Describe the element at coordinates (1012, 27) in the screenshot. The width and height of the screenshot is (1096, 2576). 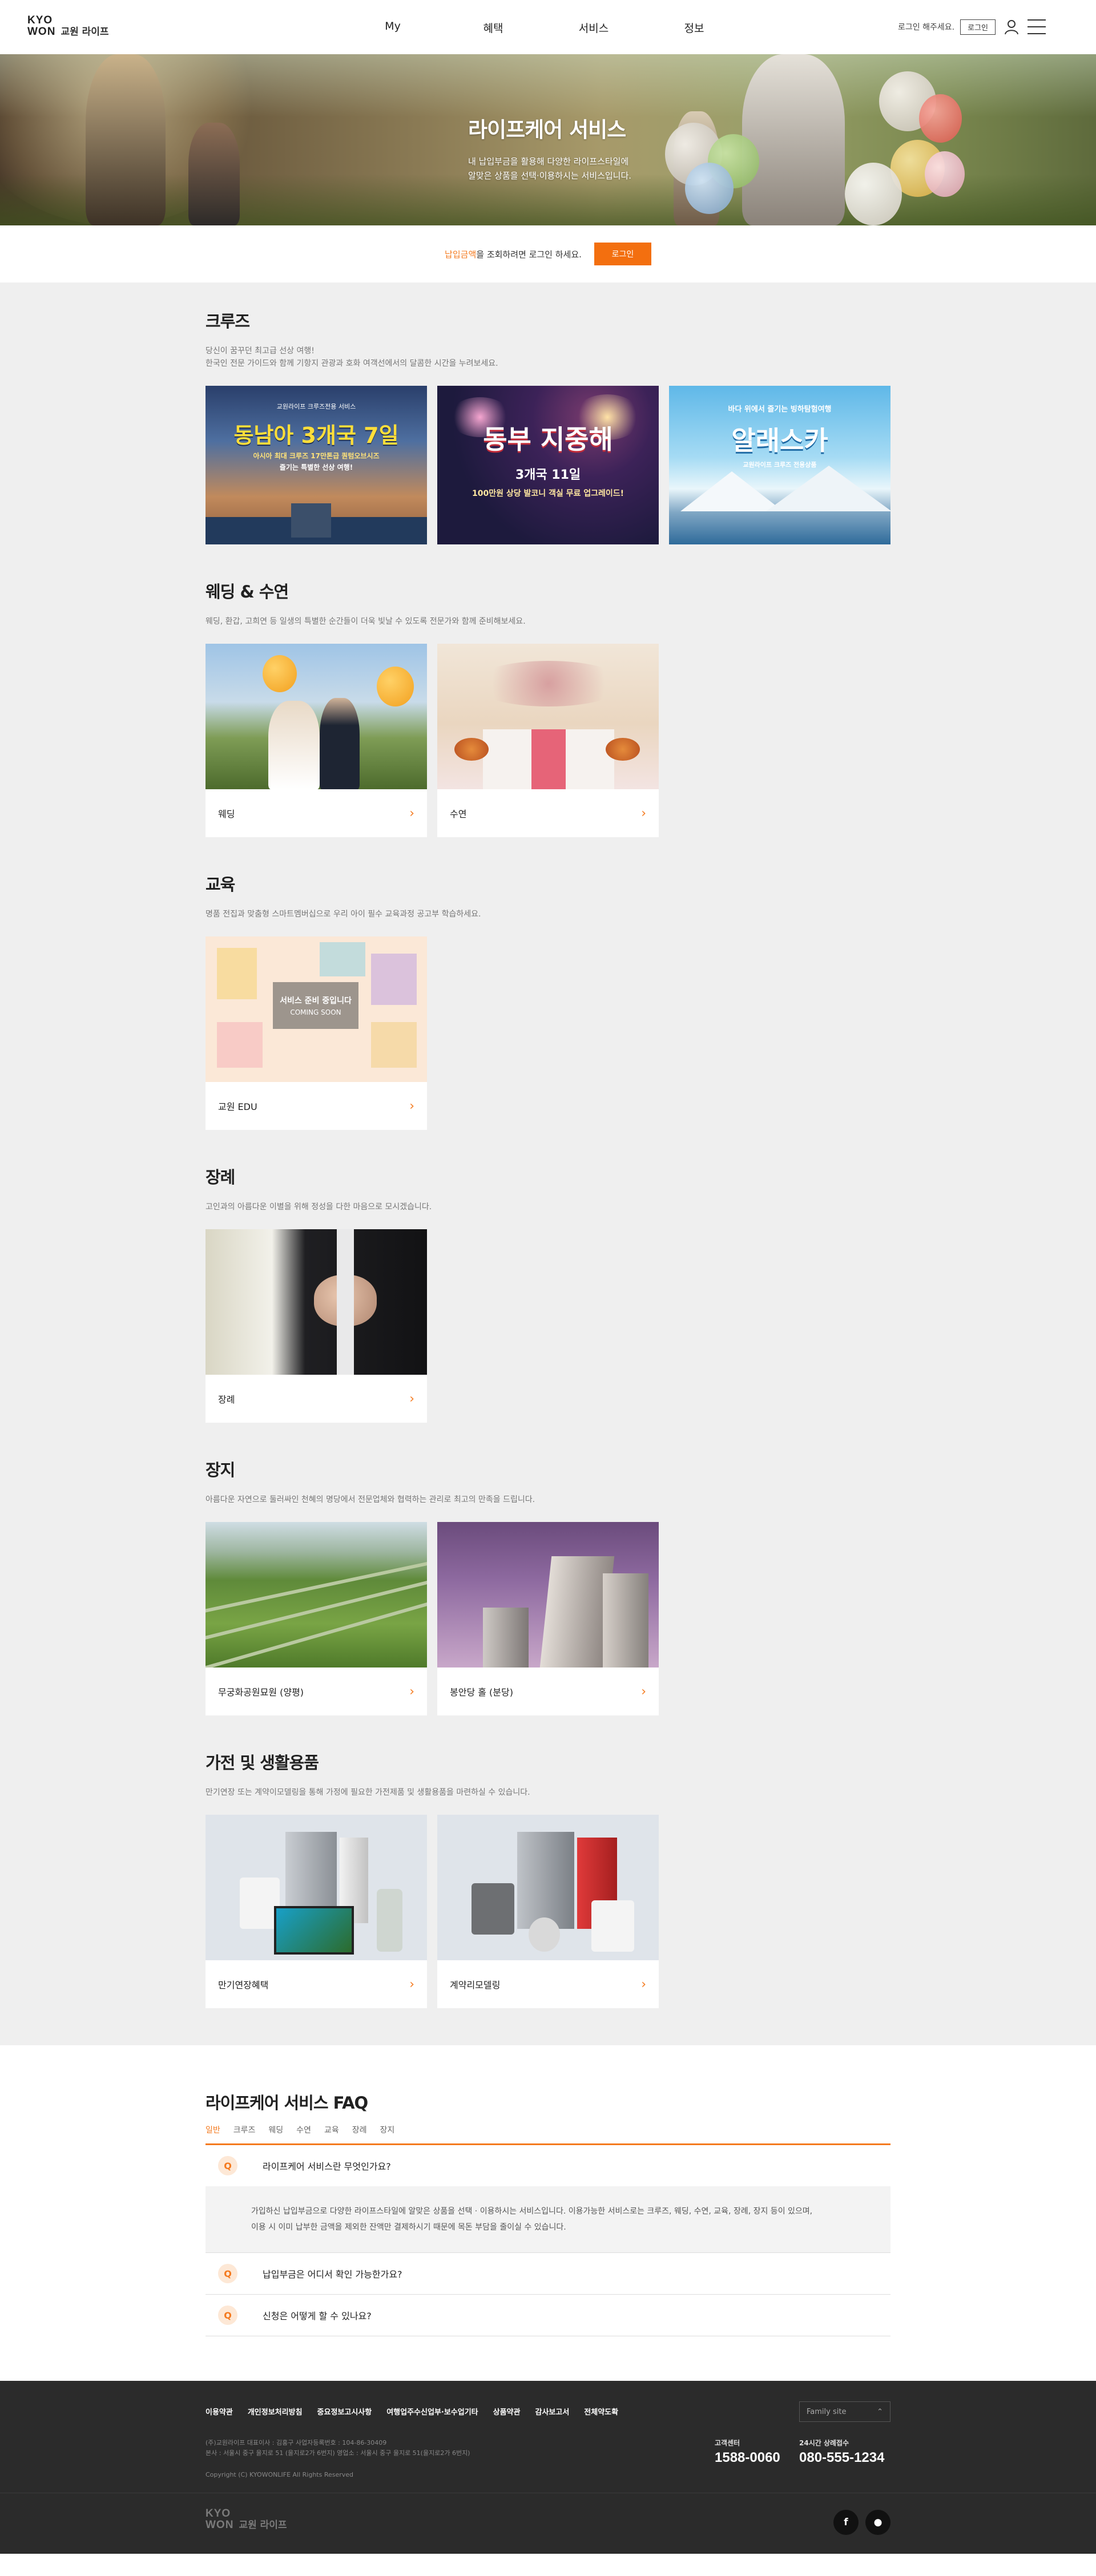
I see `user-icon` at that location.